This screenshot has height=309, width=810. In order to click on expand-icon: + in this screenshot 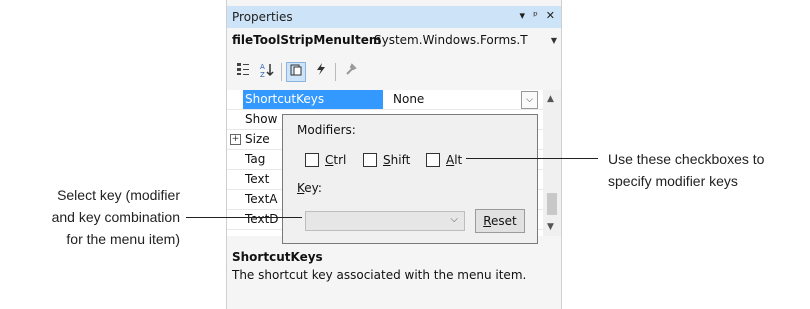, I will do `click(235, 139)`.